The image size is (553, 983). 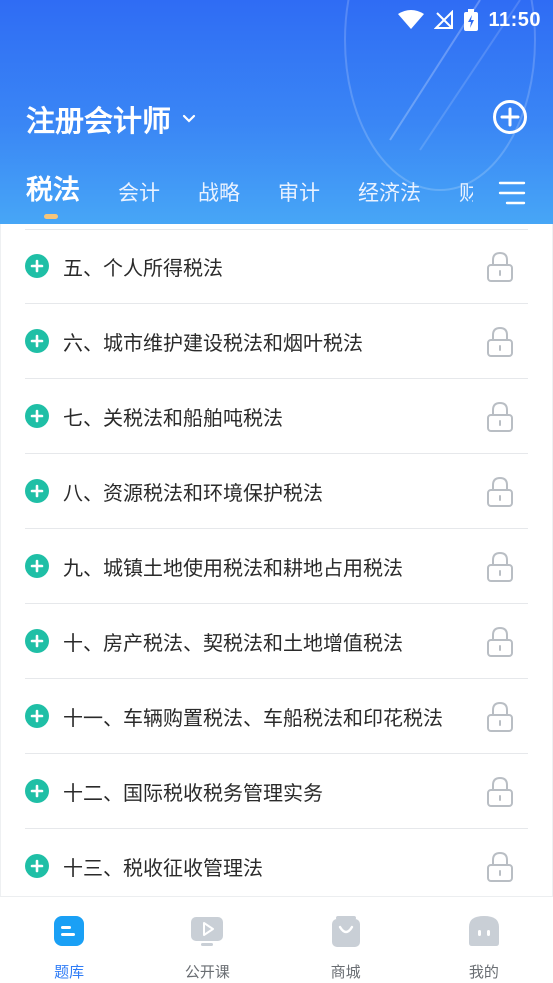 What do you see at coordinates (514, 19) in the screenshot?
I see `status-time: 11:50` at bounding box center [514, 19].